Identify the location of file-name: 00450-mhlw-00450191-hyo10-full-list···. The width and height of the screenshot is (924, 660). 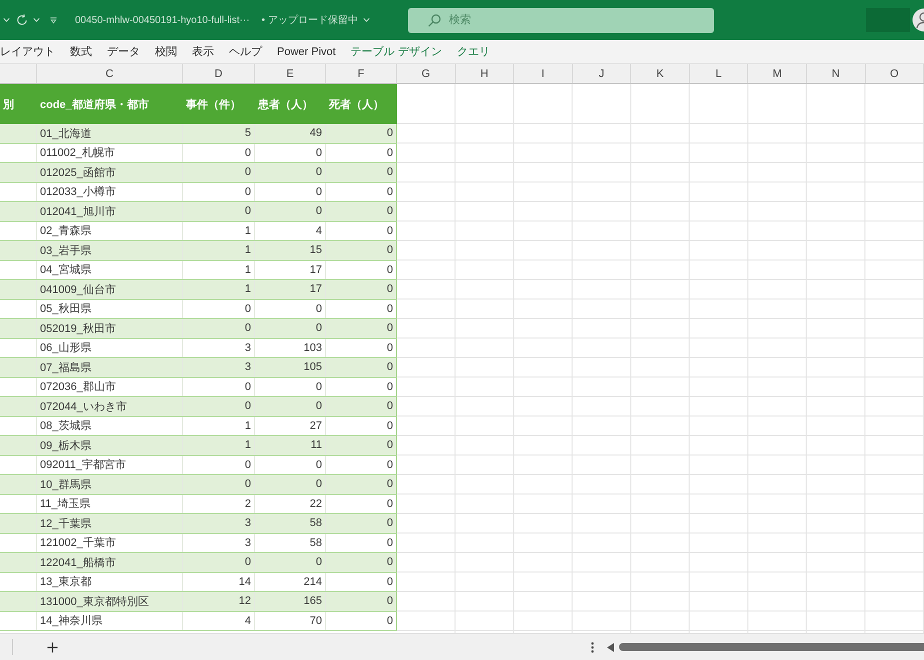
(162, 20).